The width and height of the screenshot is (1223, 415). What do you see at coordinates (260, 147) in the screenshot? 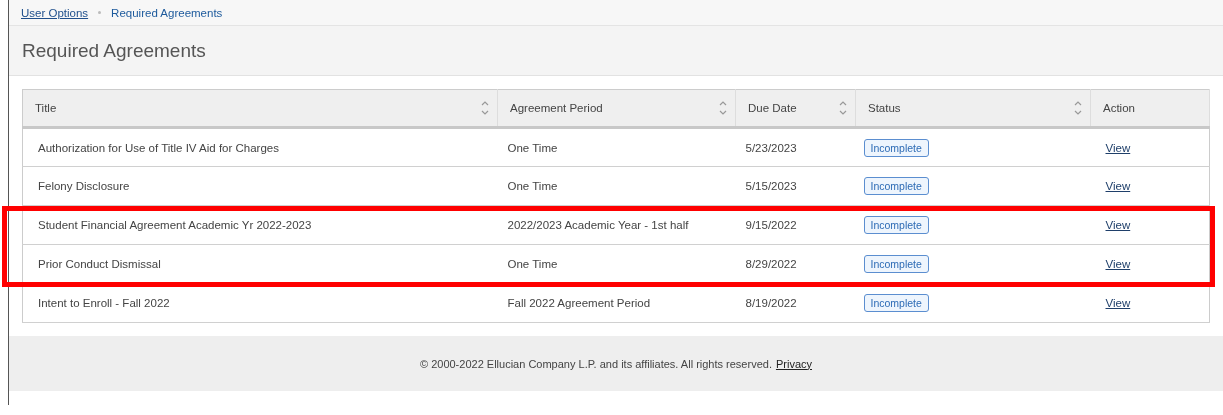
I see `table-cell: Authorization for Use of Title IV Aid for Charges` at bounding box center [260, 147].